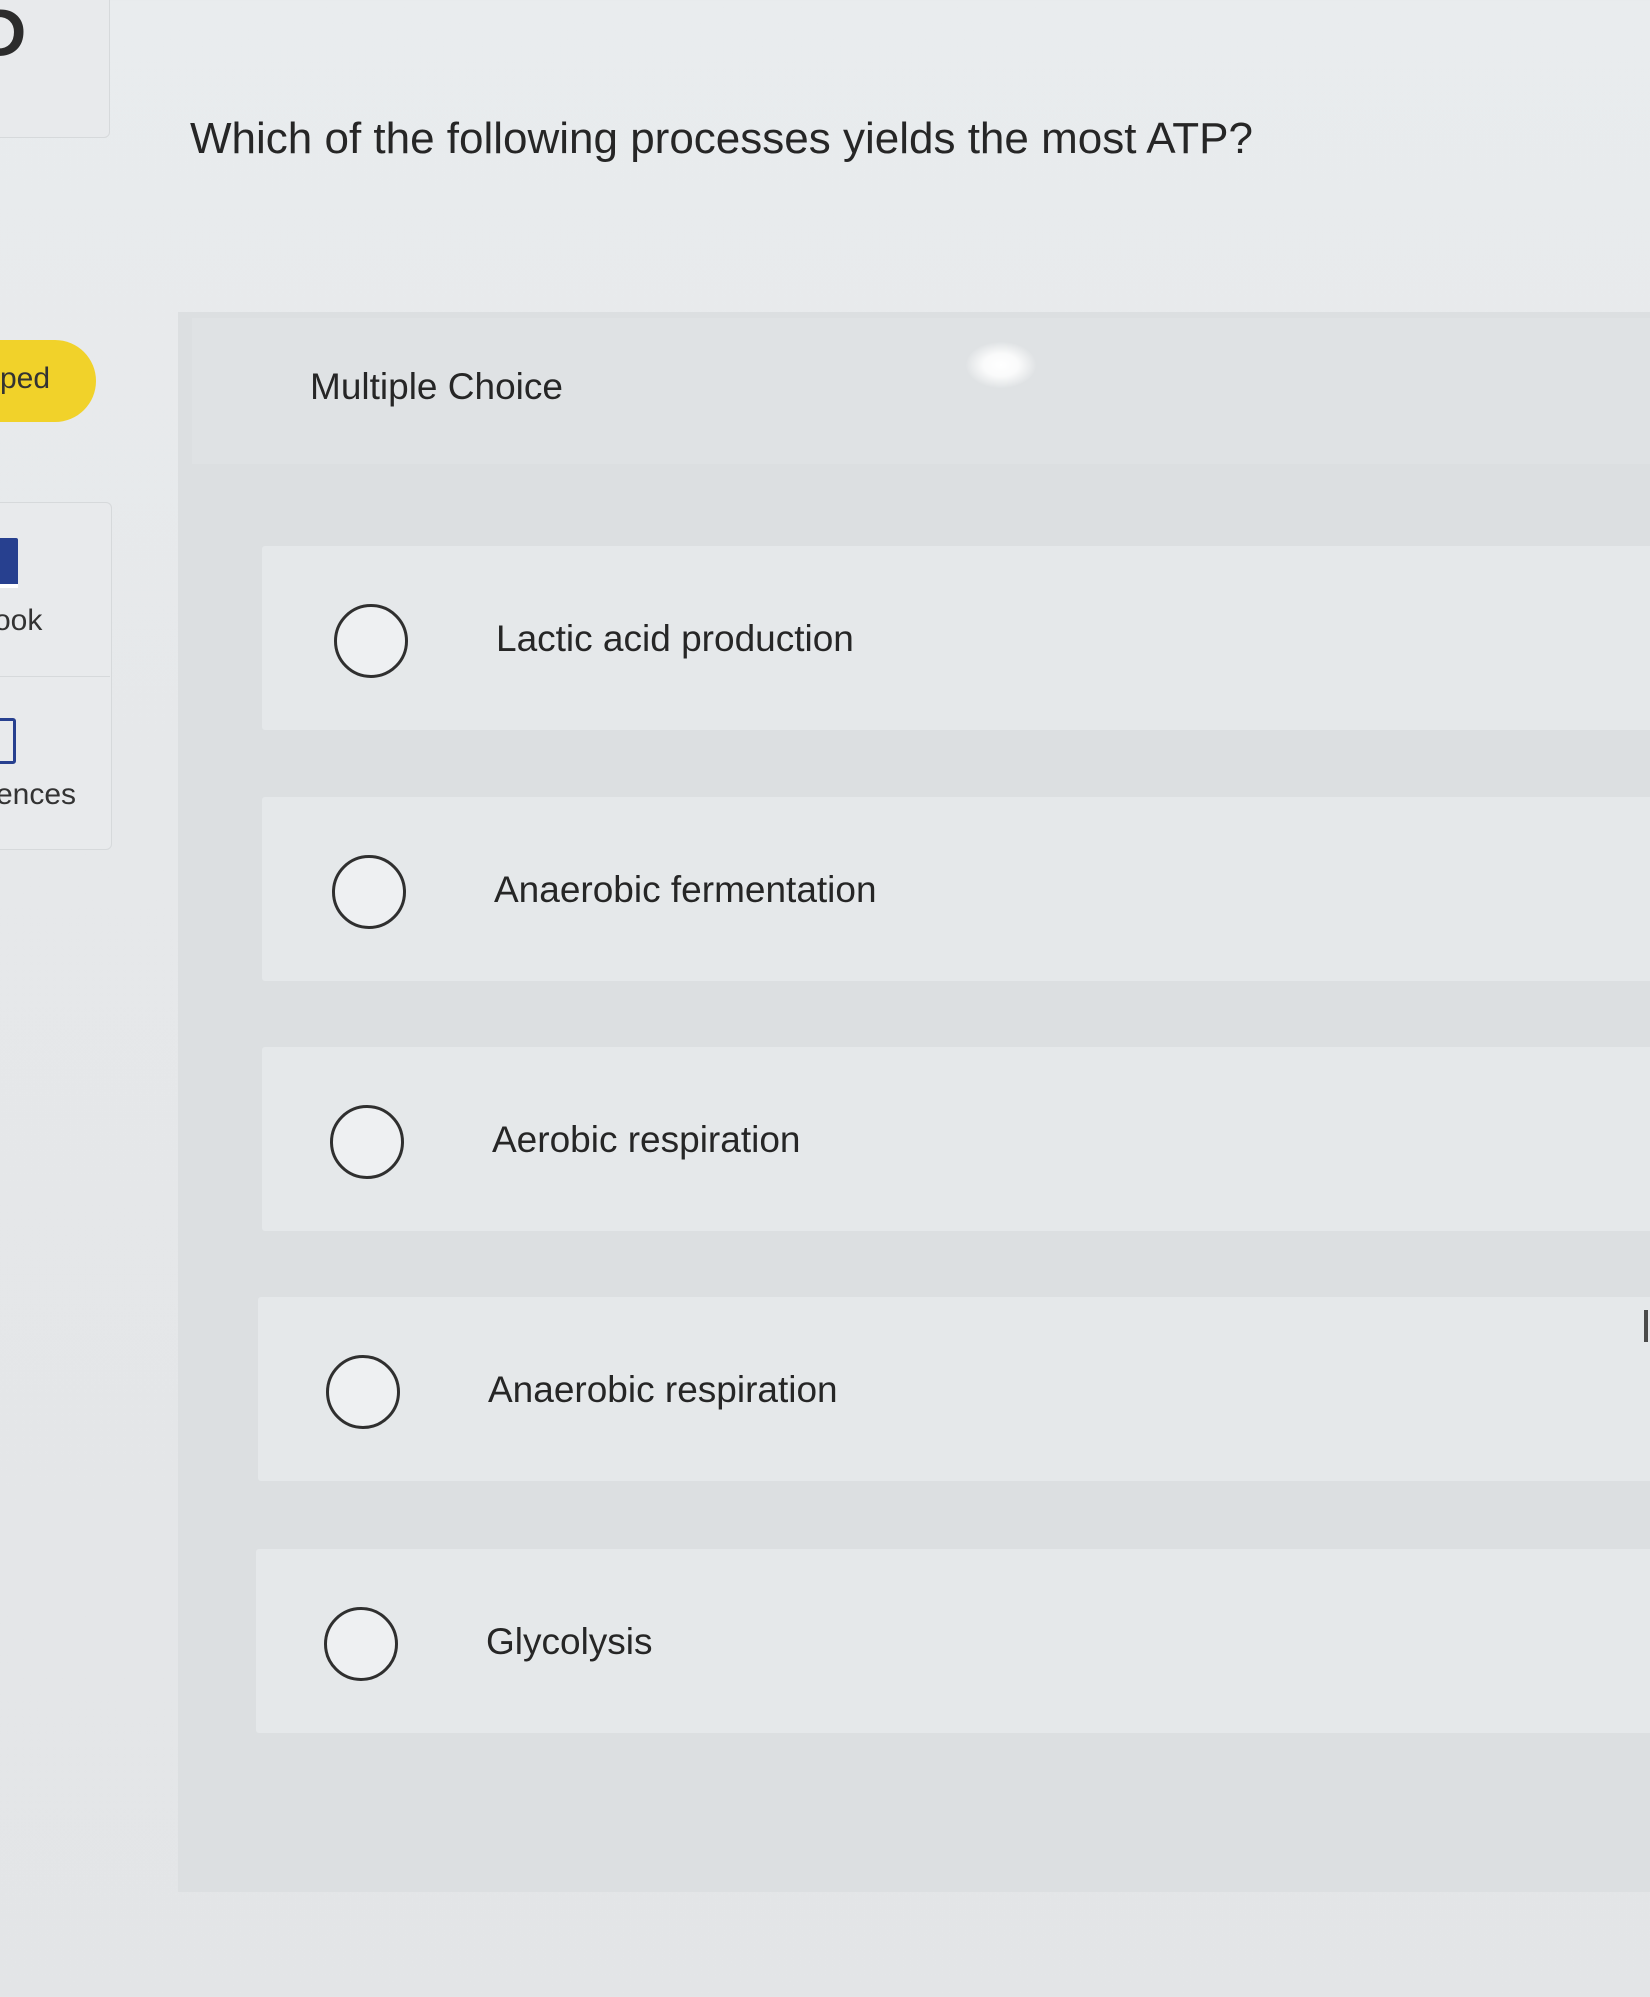 This screenshot has height=1997, width=1650. What do you see at coordinates (21, 621) in the screenshot?
I see `ebook-button-label: ook` at bounding box center [21, 621].